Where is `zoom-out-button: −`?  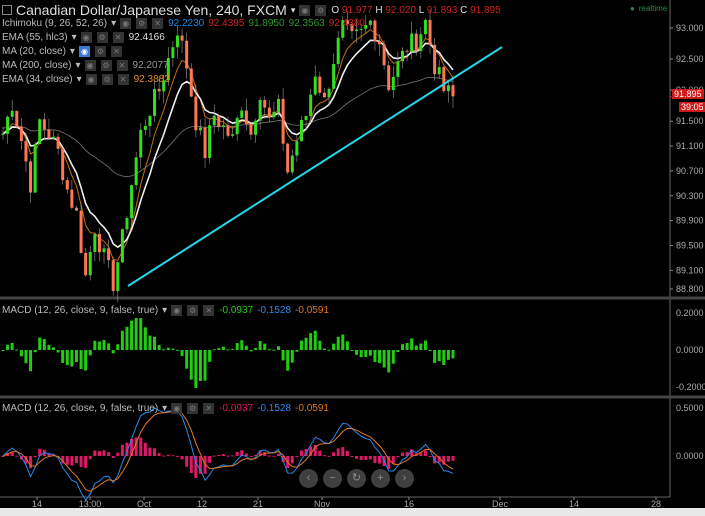 zoom-out-button: − is located at coordinates (332, 478).